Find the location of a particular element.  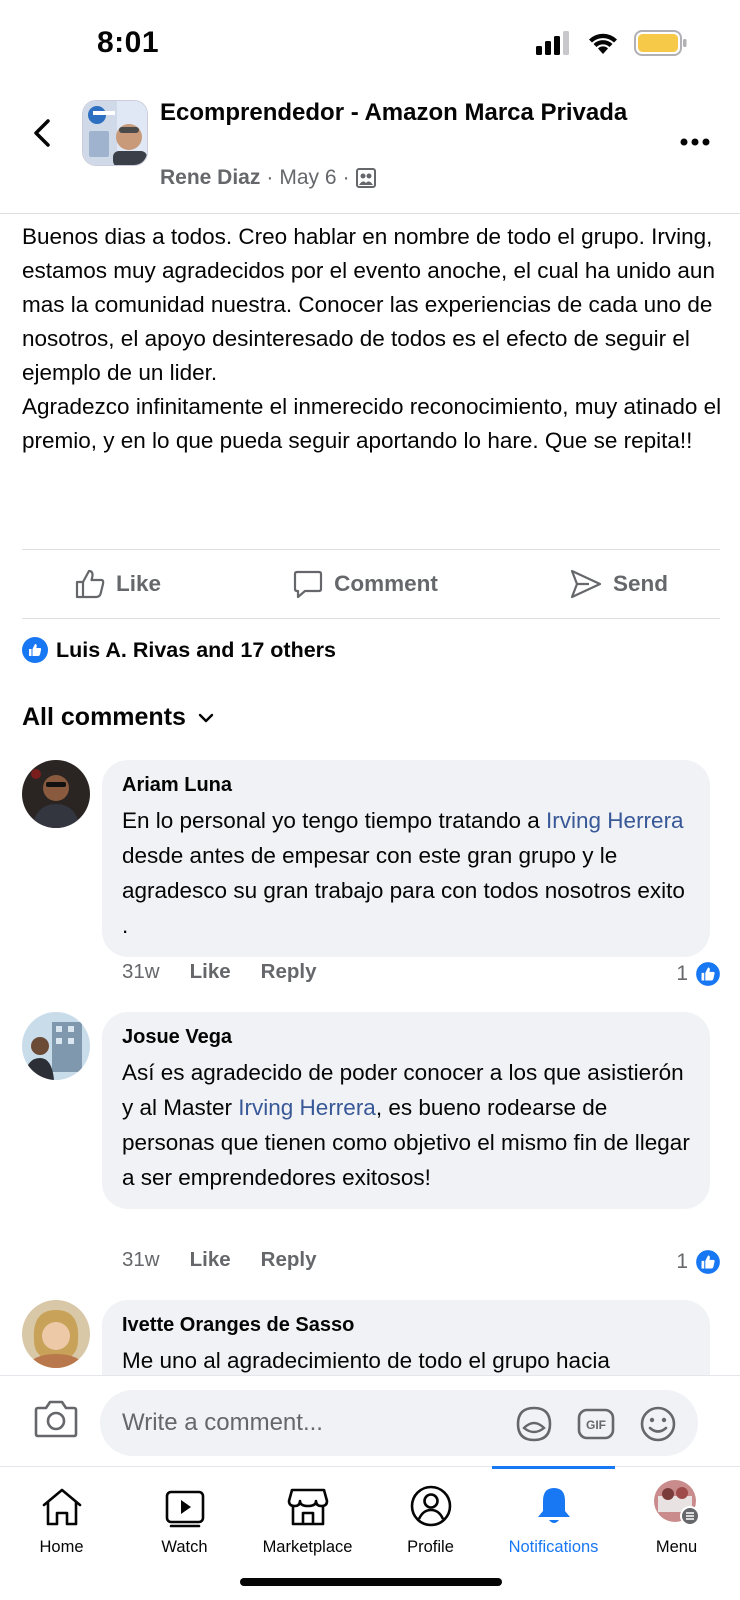

more-horizontal-icon is located at coordinates (695, 142).